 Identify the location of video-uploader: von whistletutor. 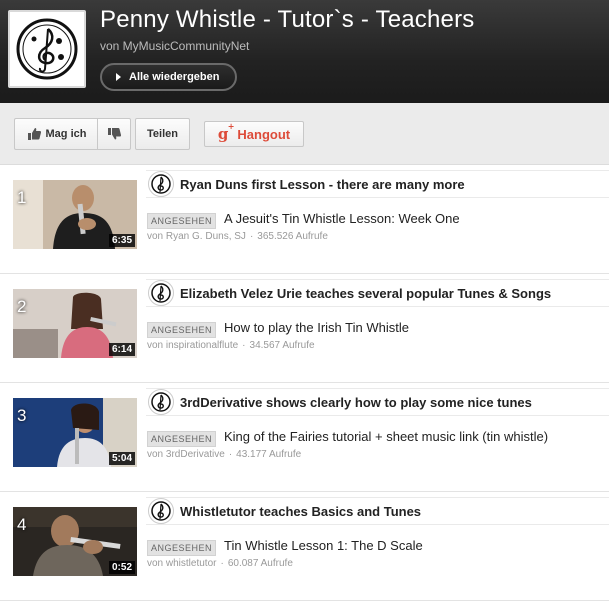
(181, 563).